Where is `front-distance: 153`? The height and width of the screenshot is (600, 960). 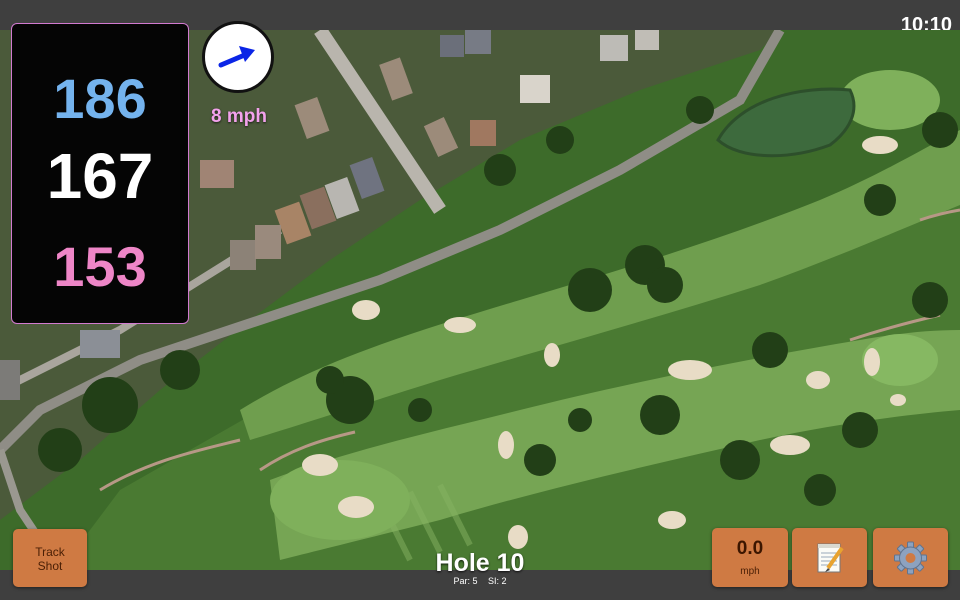 front-distance: 153 is located at coordinates (100, 266).